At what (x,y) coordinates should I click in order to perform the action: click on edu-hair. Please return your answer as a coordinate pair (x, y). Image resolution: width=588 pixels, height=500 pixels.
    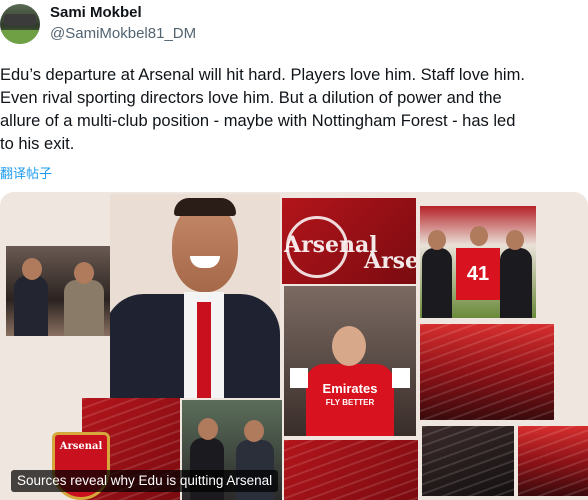
    Looking at the image, I should click on (205, 207).